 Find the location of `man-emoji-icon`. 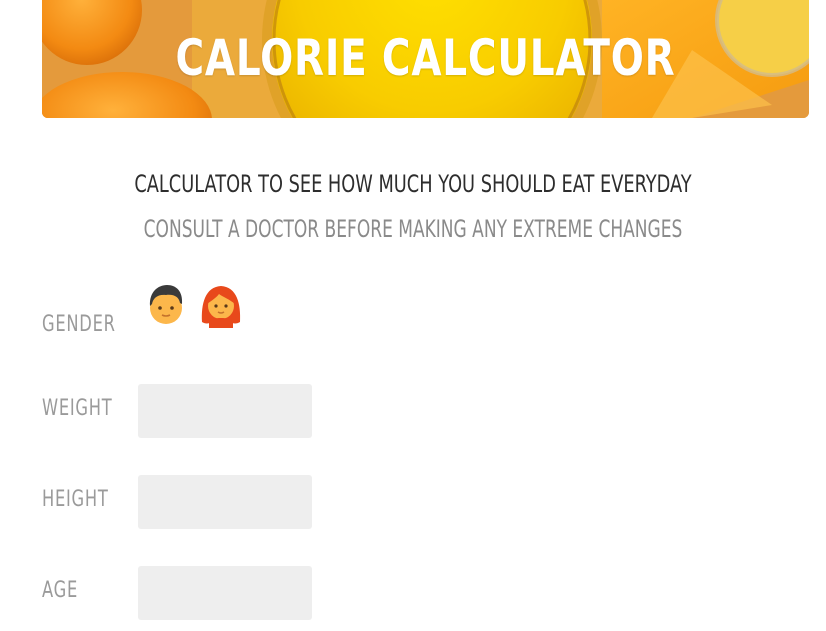

man-emoji-icon is located at coordinates (166, 304).